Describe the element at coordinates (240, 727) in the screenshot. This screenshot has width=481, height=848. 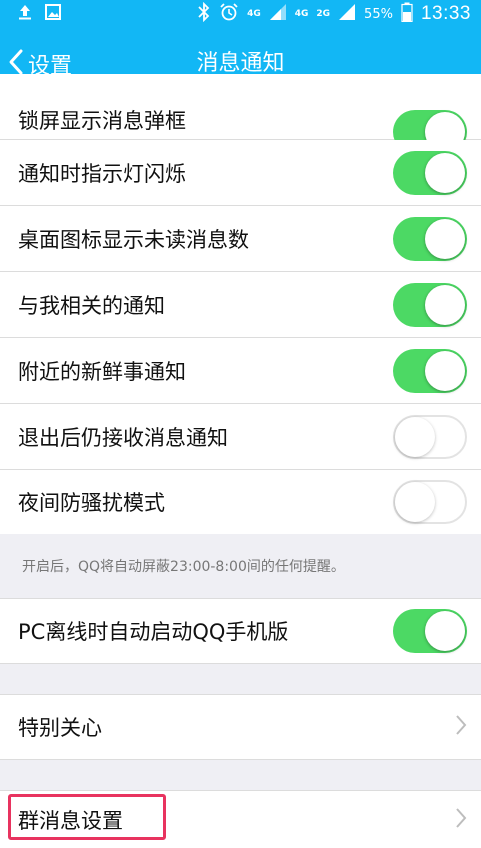
I see `settings-row-special-care: 特别关心` at that location.